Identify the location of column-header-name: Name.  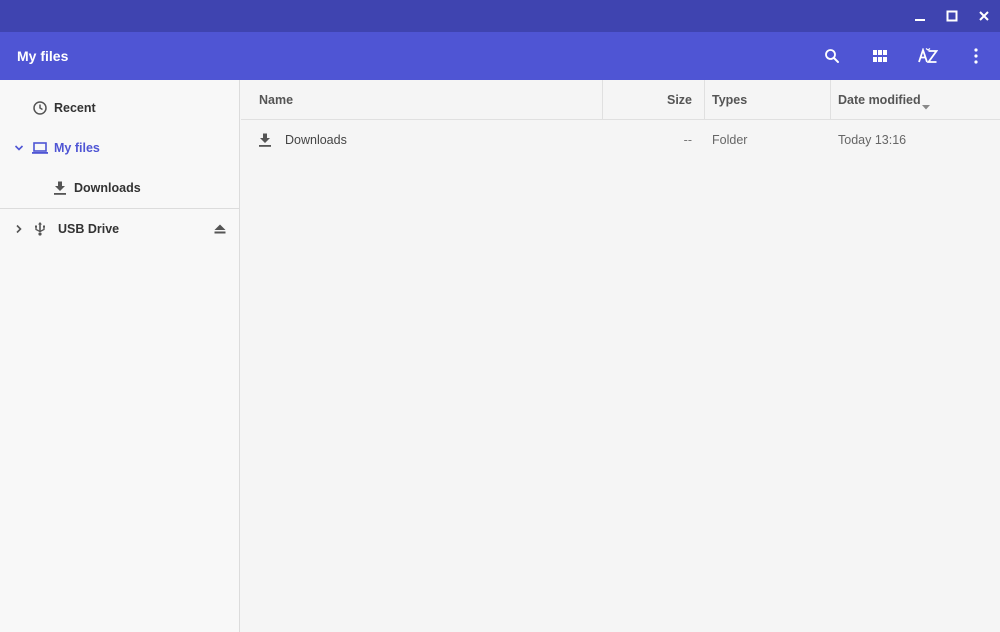
(276, 100).